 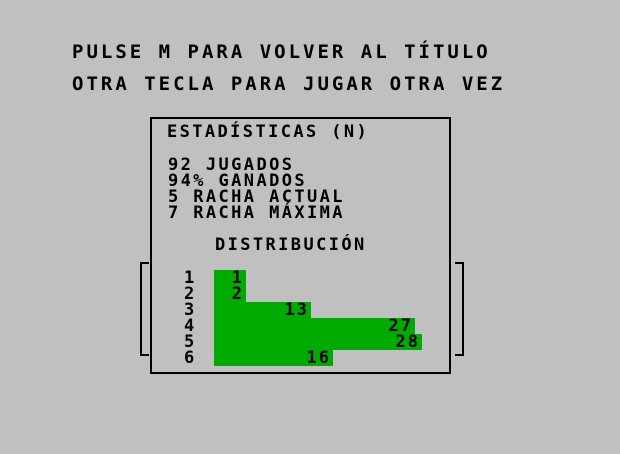 What do you see at coordinates (400, 326) in the screenshot?
I see `distribution-value-4: 27` at bounding box center [400, 326].